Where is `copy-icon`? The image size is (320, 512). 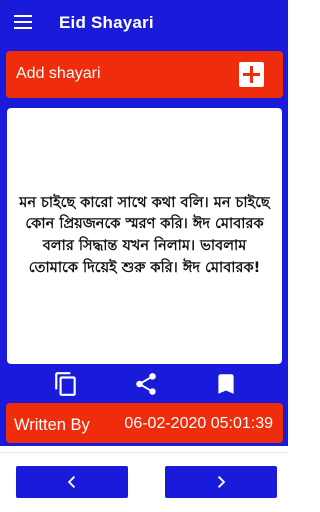 copy-icon is located at coordinates (66, 384).